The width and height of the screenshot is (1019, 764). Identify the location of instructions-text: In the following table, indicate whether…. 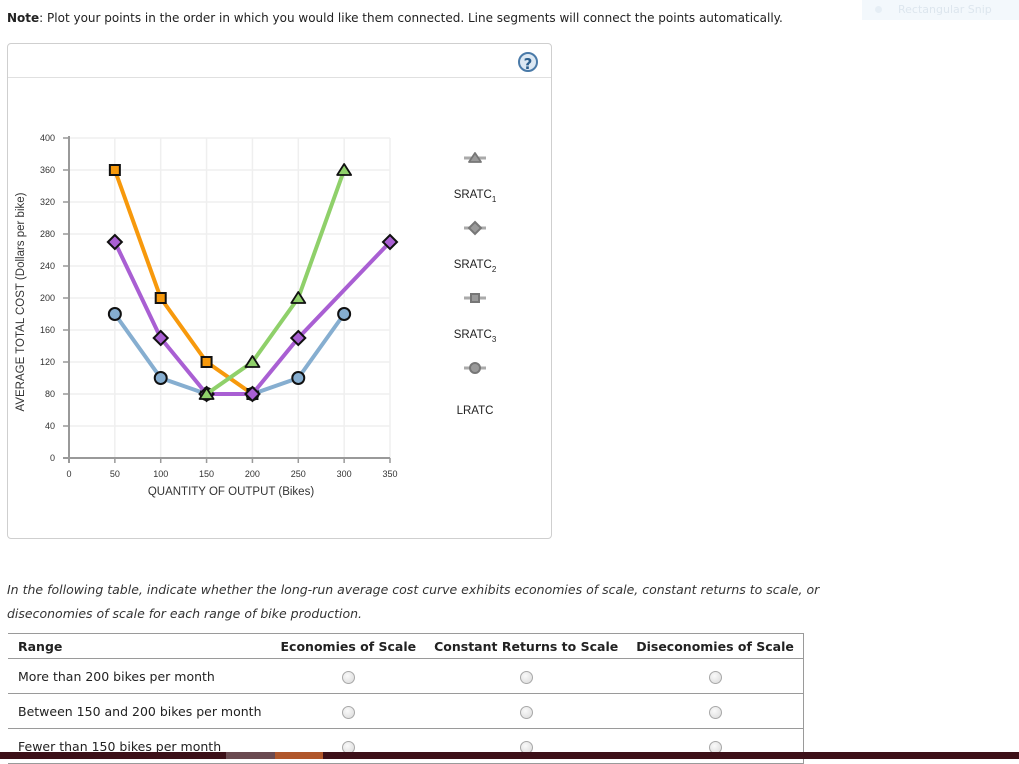
(413, 601).